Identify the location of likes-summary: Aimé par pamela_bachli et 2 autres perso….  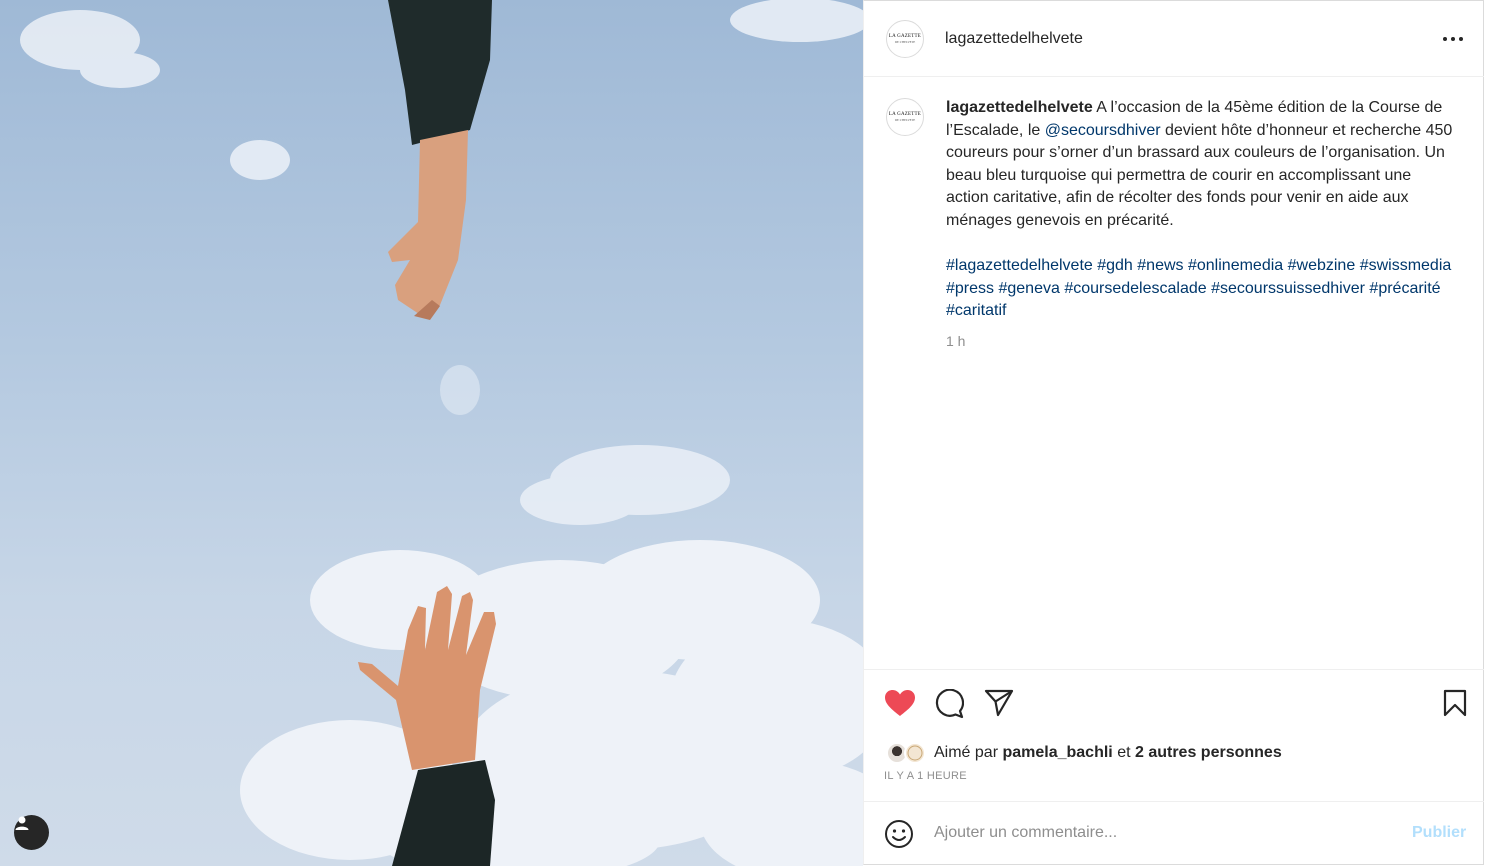
(1083, 753).